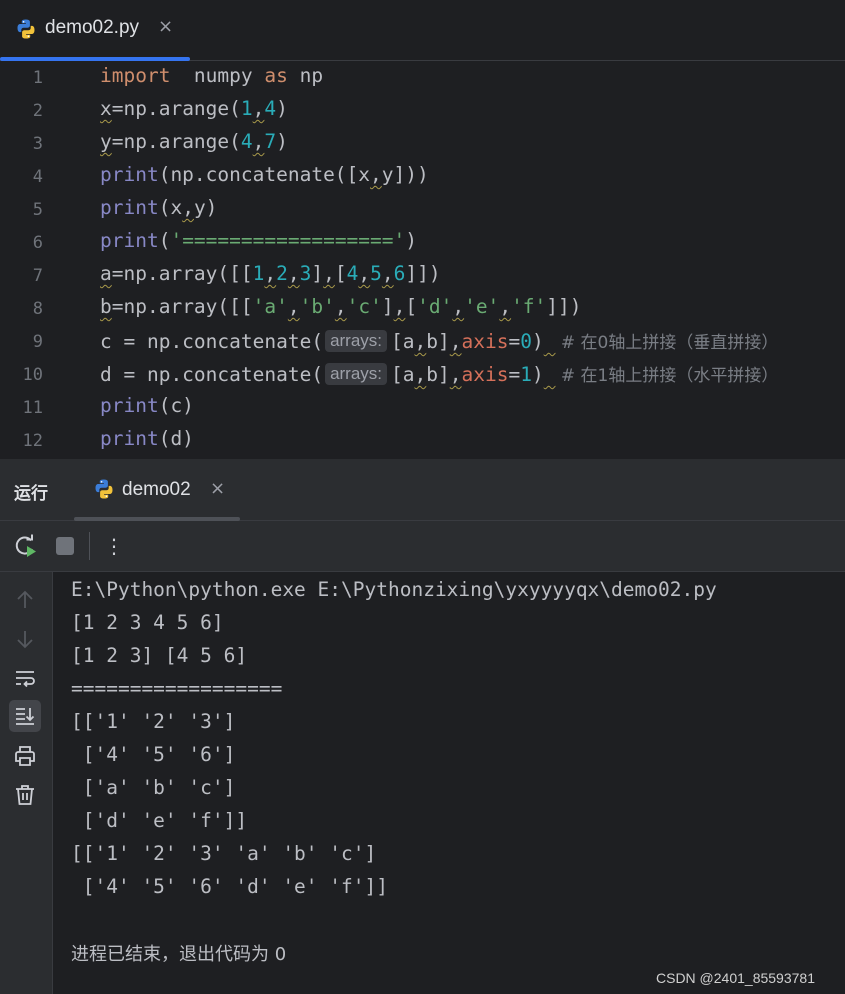 The width and height of the screenshot is (845, 994). What do you see at coordinates (25, 756) in the screenshot?
I see `print-icon` at bounding box center [25, 756].